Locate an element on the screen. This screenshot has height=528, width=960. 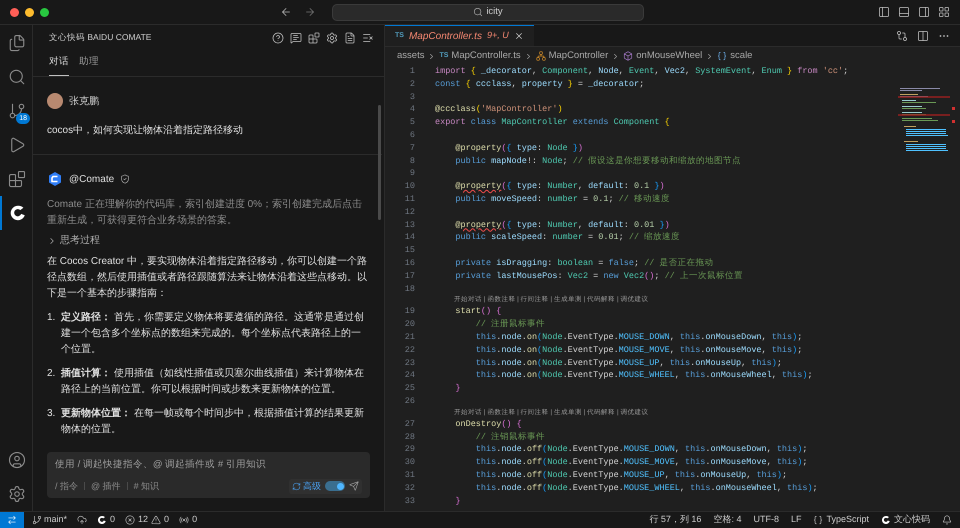
thinking-toggle: 思考过程 is located at coordinates (207, 240).